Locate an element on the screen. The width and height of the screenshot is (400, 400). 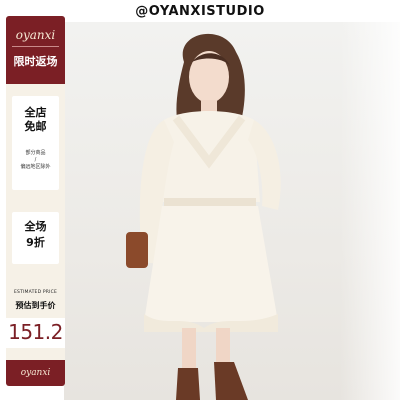
discount-card: 全场 9折 is located at coordinates (35, 238).